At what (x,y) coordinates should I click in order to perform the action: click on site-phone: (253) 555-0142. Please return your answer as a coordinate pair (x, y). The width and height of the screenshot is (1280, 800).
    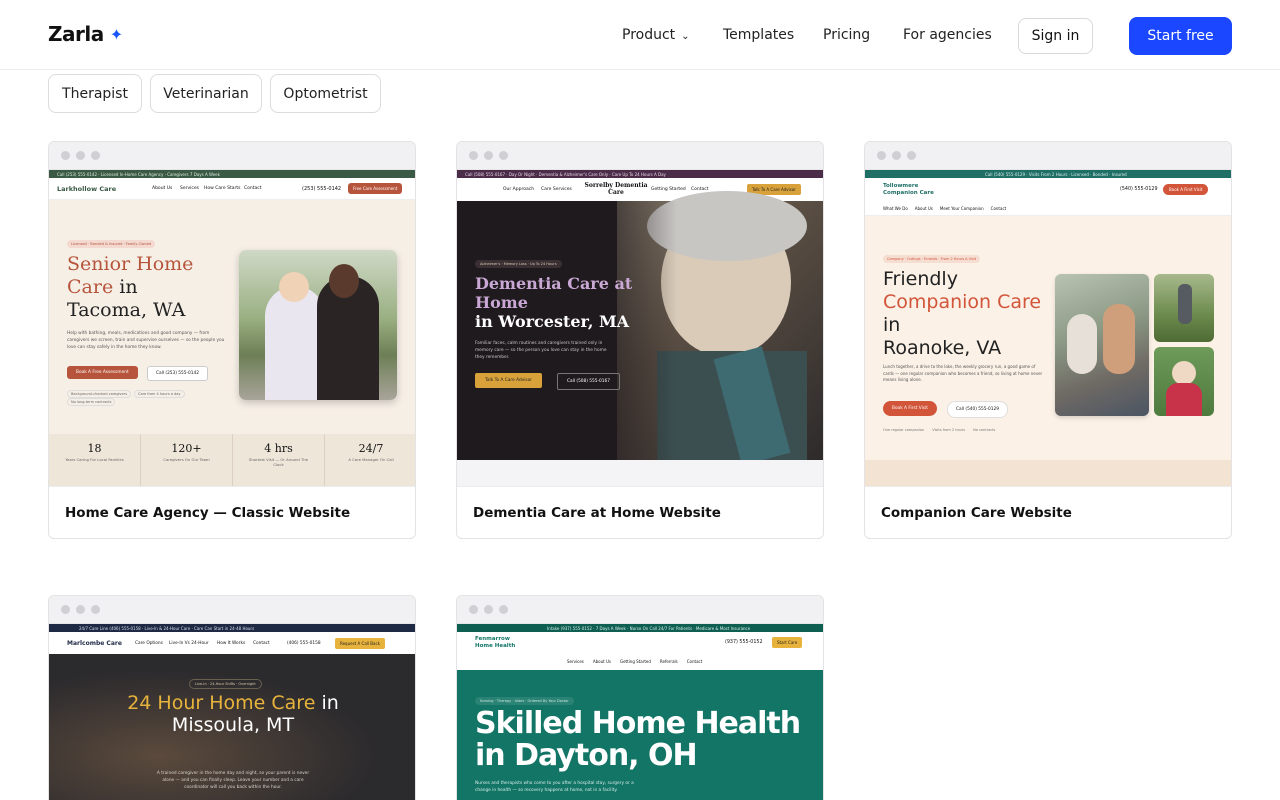
    Looking at the image, I should click on (322, 188).